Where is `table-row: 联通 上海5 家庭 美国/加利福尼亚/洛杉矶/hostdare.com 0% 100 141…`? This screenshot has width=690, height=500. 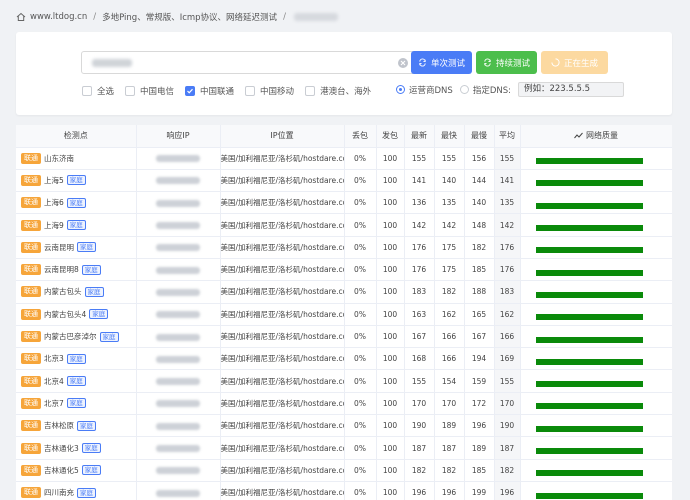 table-row: 联通 上海5 家庭 美国/加利福尼亚/洛杉矶/hostdare.com 0% 100 141… is located at coordinates (344, 181).